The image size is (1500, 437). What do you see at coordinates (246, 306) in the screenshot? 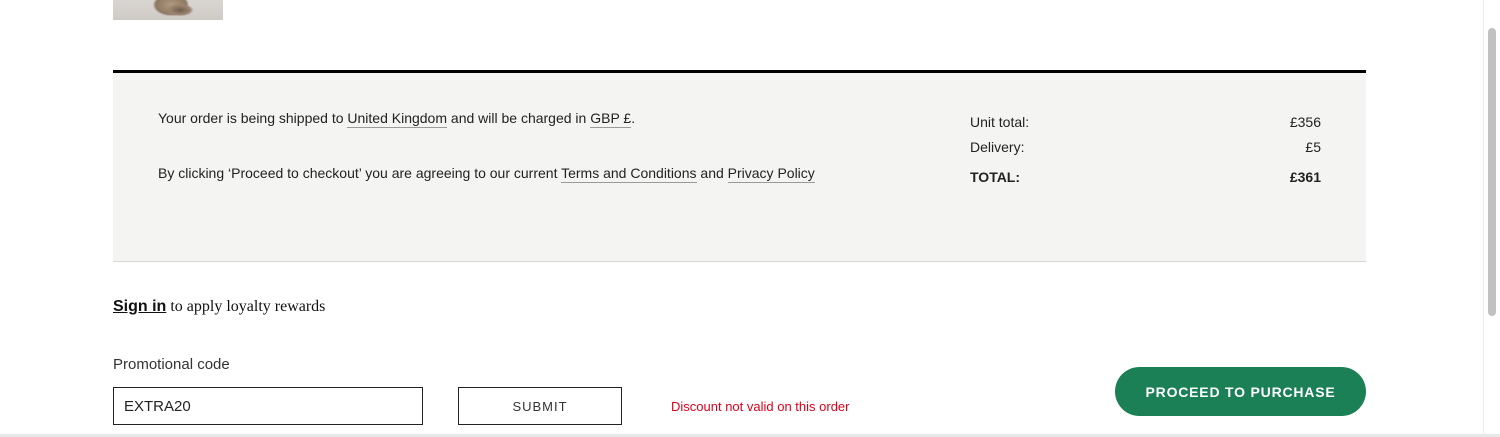
I see `loyalty-text: to apply loyalty rewards` at bounding box center [246, 306].